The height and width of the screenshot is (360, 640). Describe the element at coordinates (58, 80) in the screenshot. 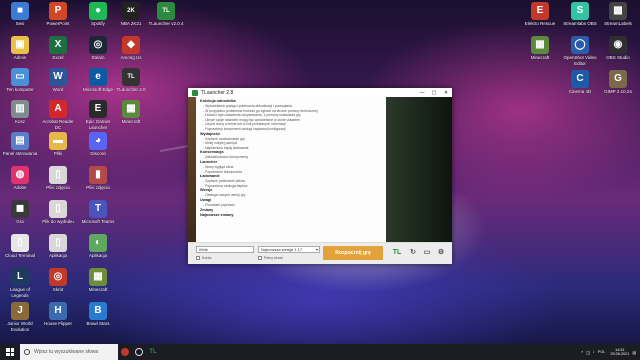

I see `desktop-icon: W Word` at that location.